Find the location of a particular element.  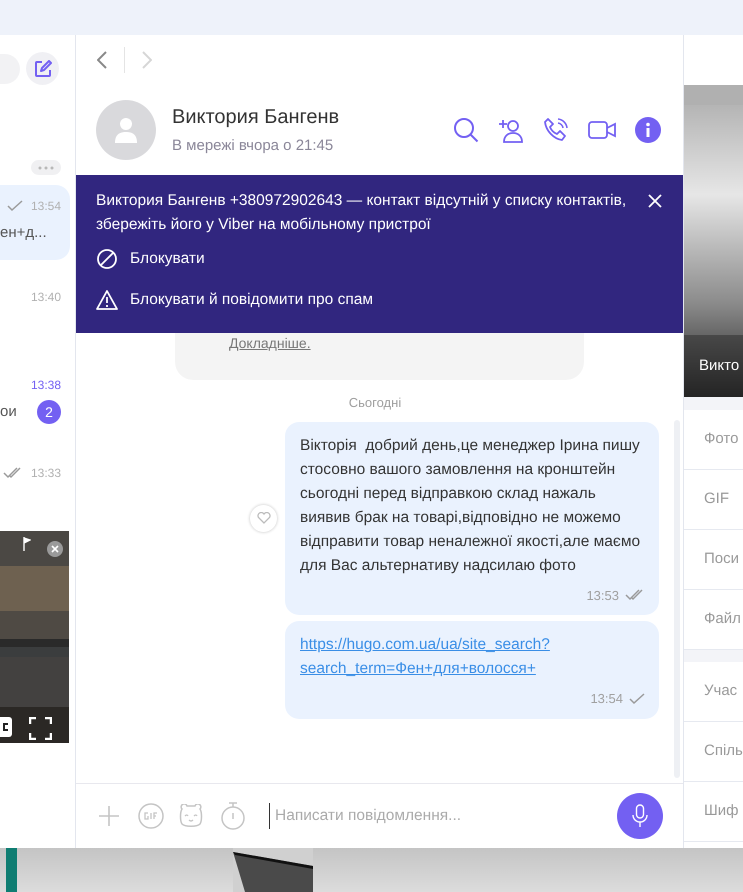

contact-status: В мережі вчора о 21:45 is located at coordinates (253, 146).